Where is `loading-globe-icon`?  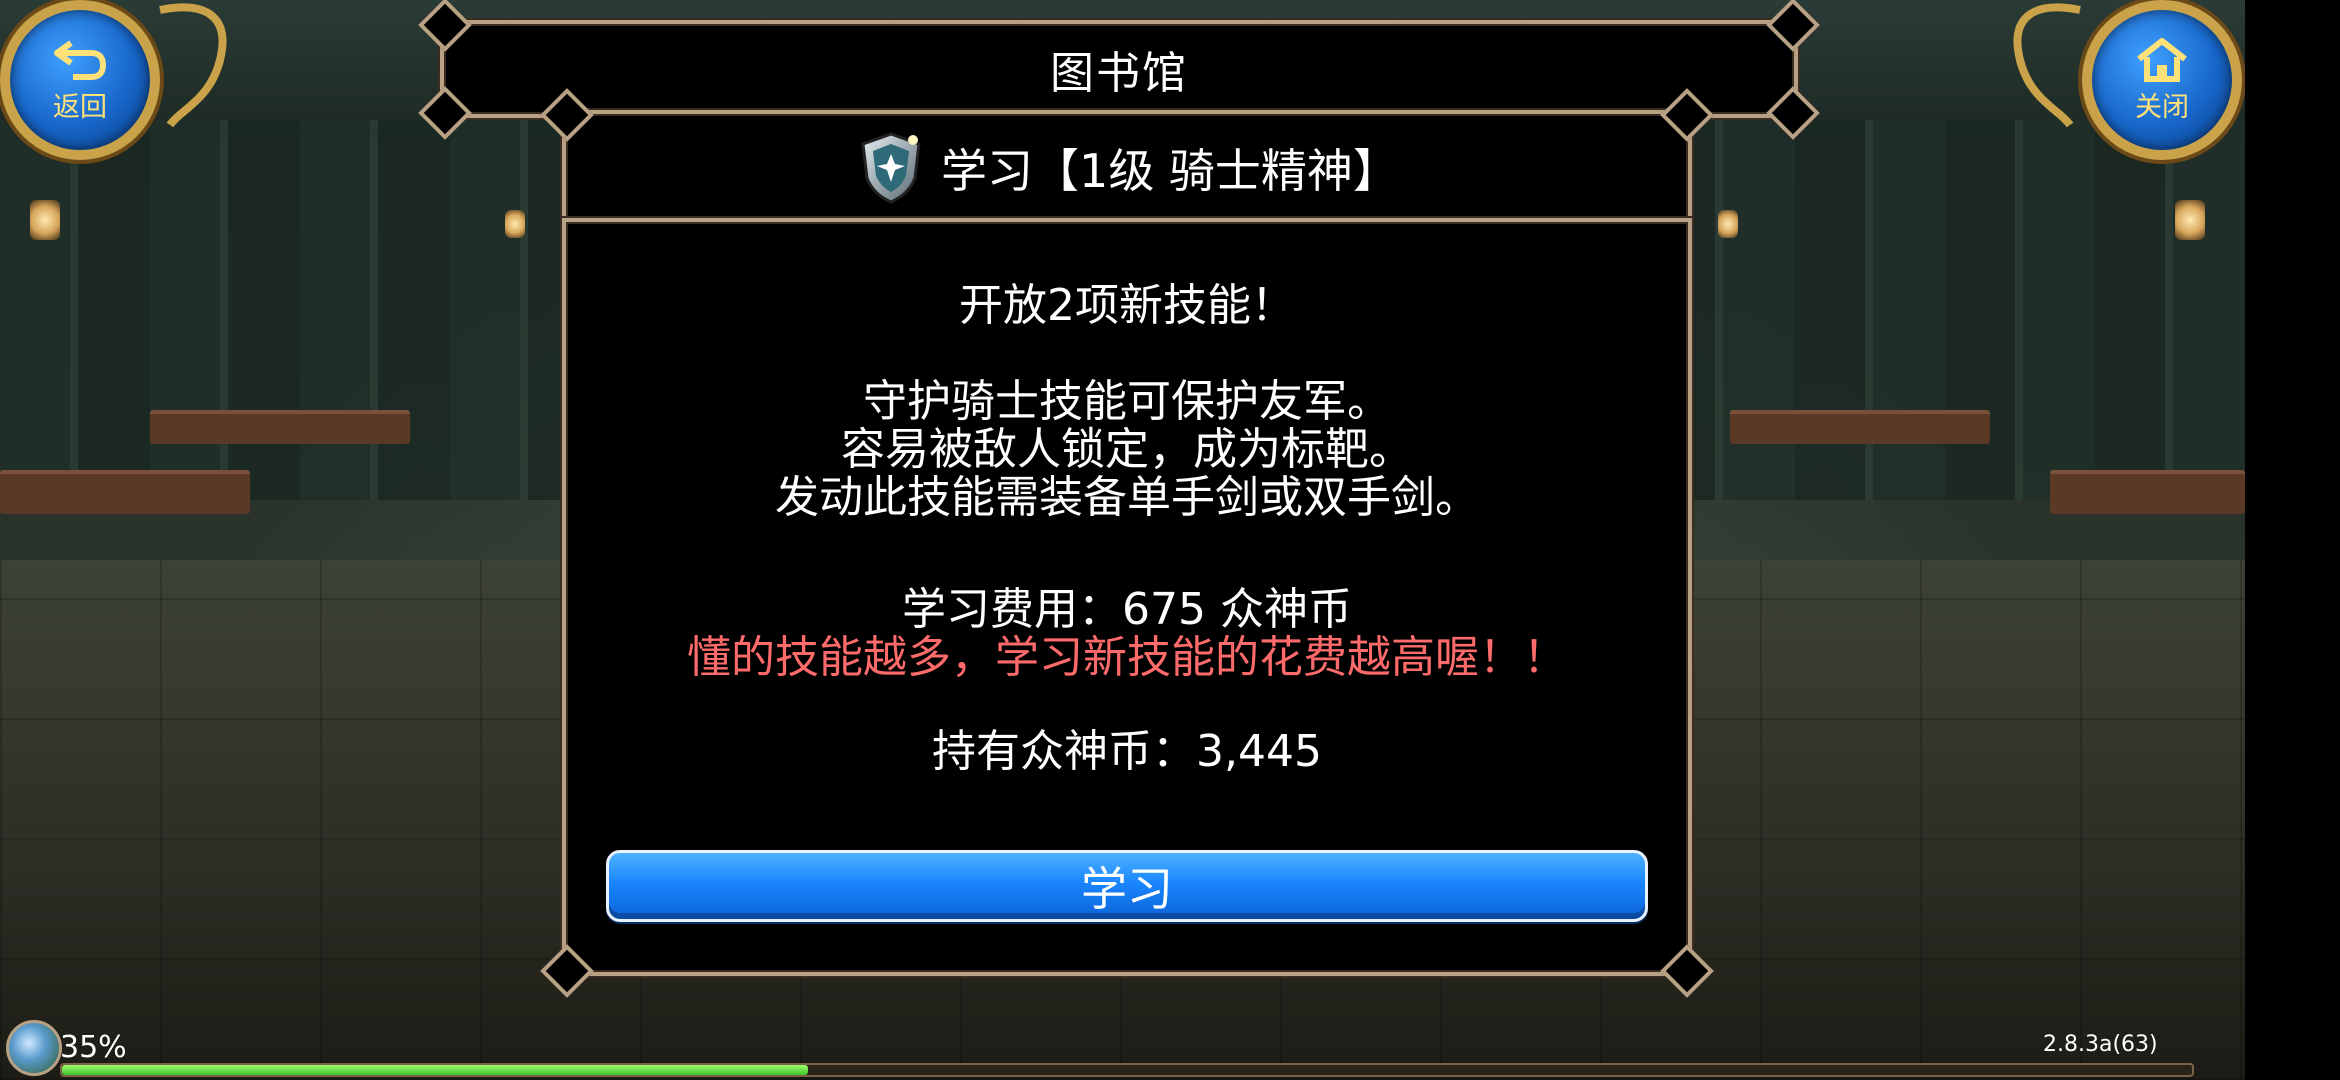
loading-globe-icon is located at coordinates (34, 1048).